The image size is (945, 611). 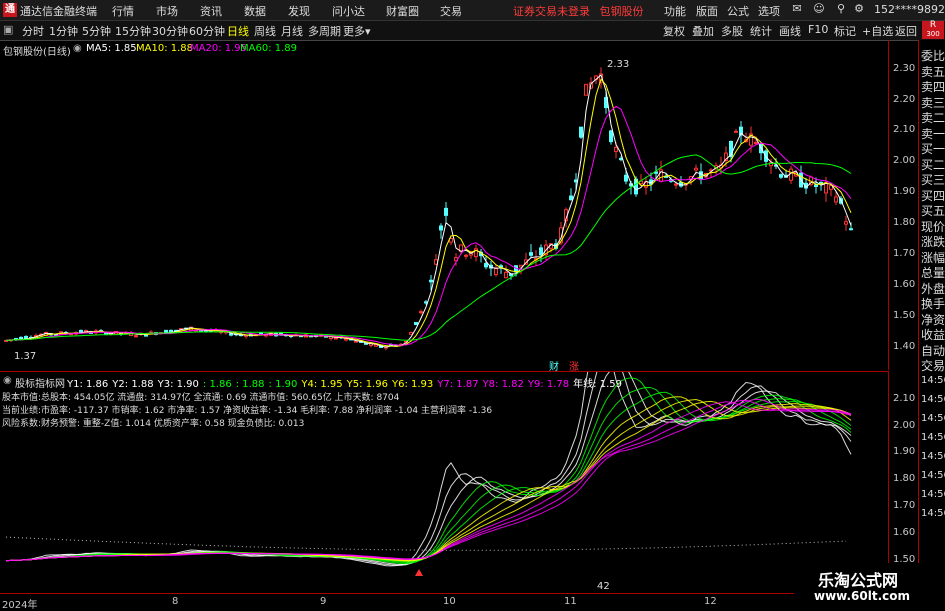 I want to click on quote-field-label: 卖四, so click(x=933, y=87).